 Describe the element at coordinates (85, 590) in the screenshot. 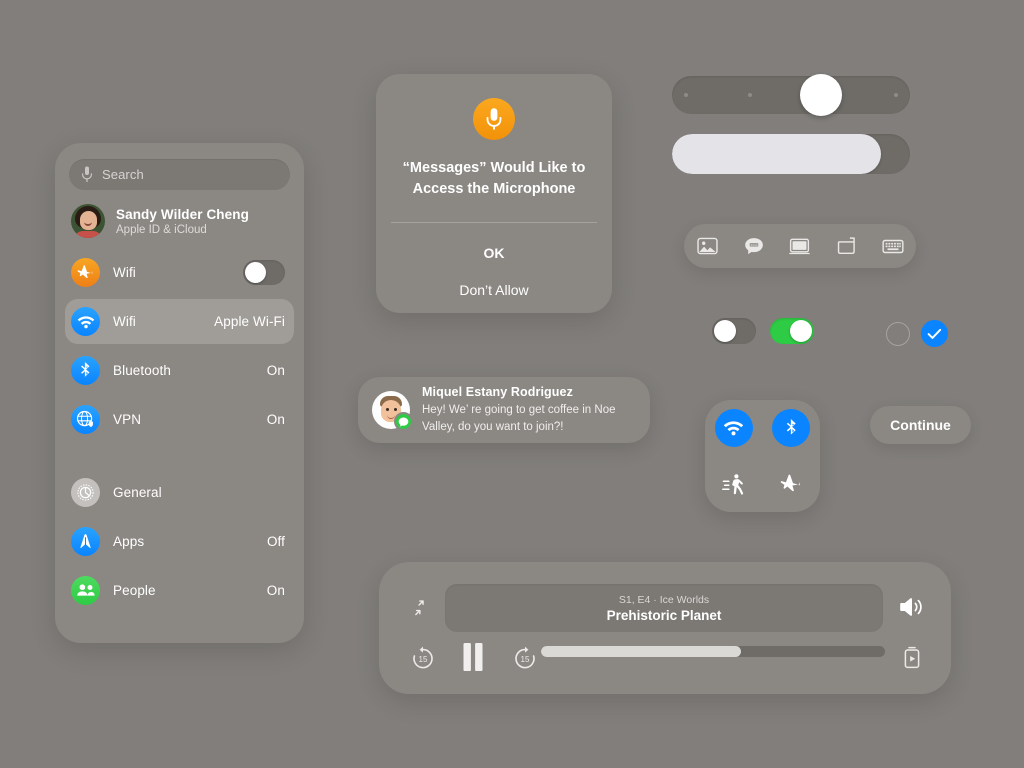

I see `people-icon` at that location.